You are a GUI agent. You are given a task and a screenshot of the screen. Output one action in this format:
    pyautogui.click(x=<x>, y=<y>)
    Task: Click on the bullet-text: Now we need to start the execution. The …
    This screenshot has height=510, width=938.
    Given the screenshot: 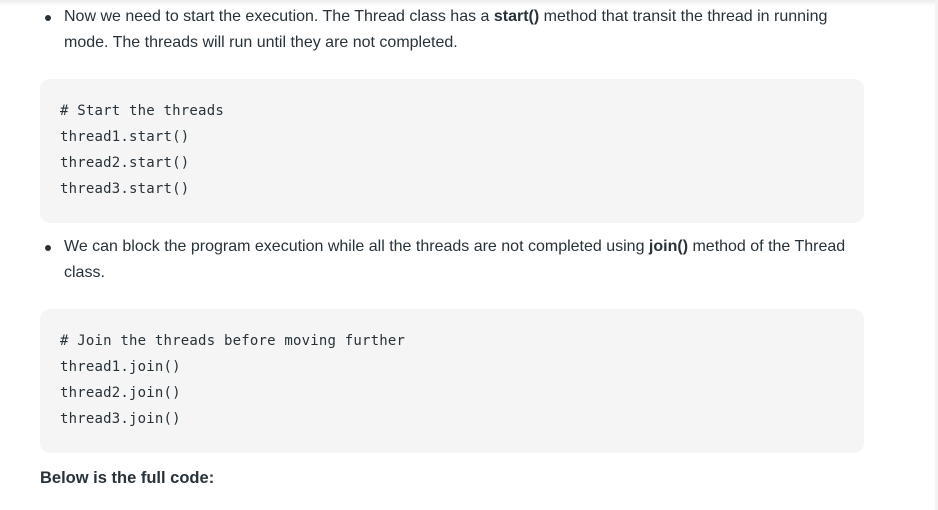 What is the action you would take?
    pyautogui.click(x=279, y=16)
    